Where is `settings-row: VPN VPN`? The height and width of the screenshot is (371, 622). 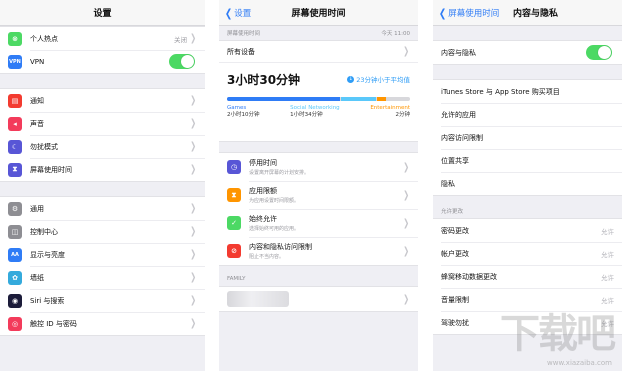 settings-row: VPN VPN is located at coordinates (102, 61).